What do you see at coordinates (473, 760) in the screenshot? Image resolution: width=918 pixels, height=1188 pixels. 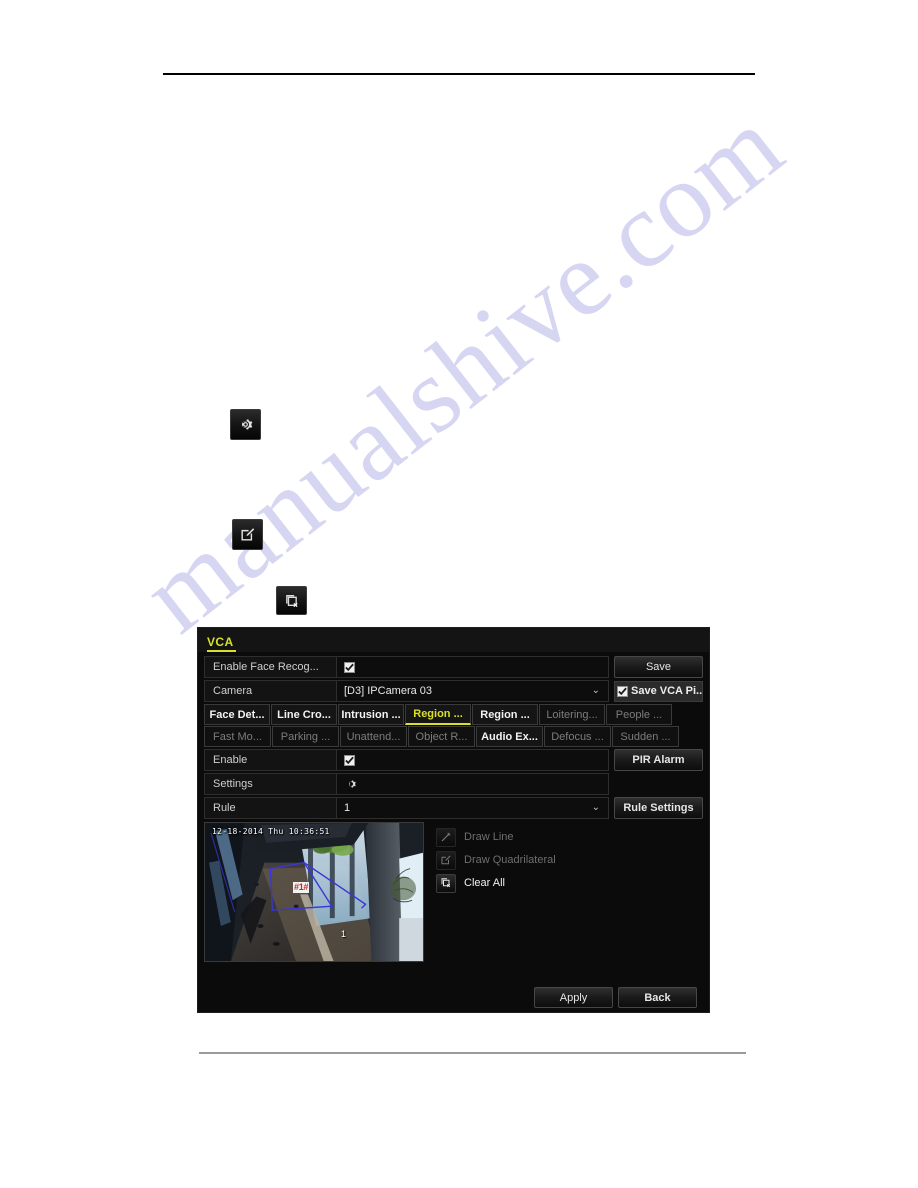 I see `enable-value` at bounding box center [473, 760].